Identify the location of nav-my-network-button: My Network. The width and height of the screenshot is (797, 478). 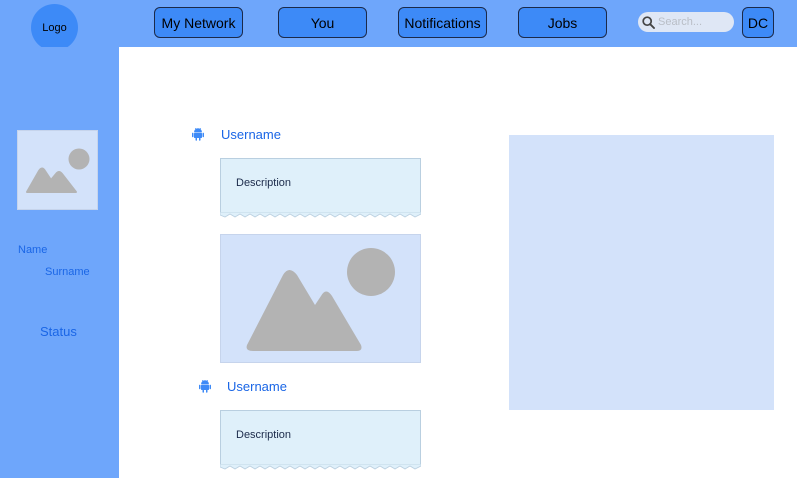
(198, 22).